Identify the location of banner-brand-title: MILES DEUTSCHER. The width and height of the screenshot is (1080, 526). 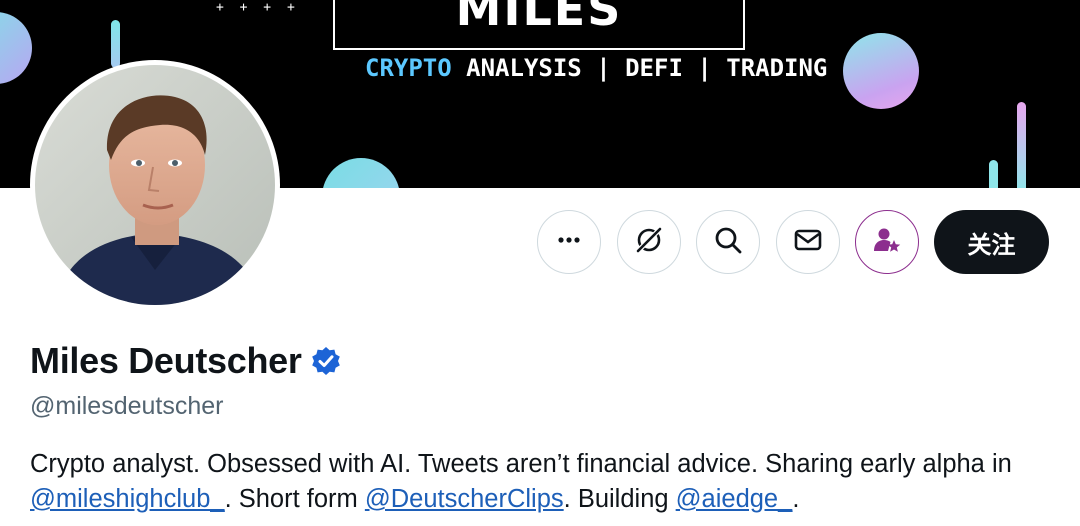
(539, 25).